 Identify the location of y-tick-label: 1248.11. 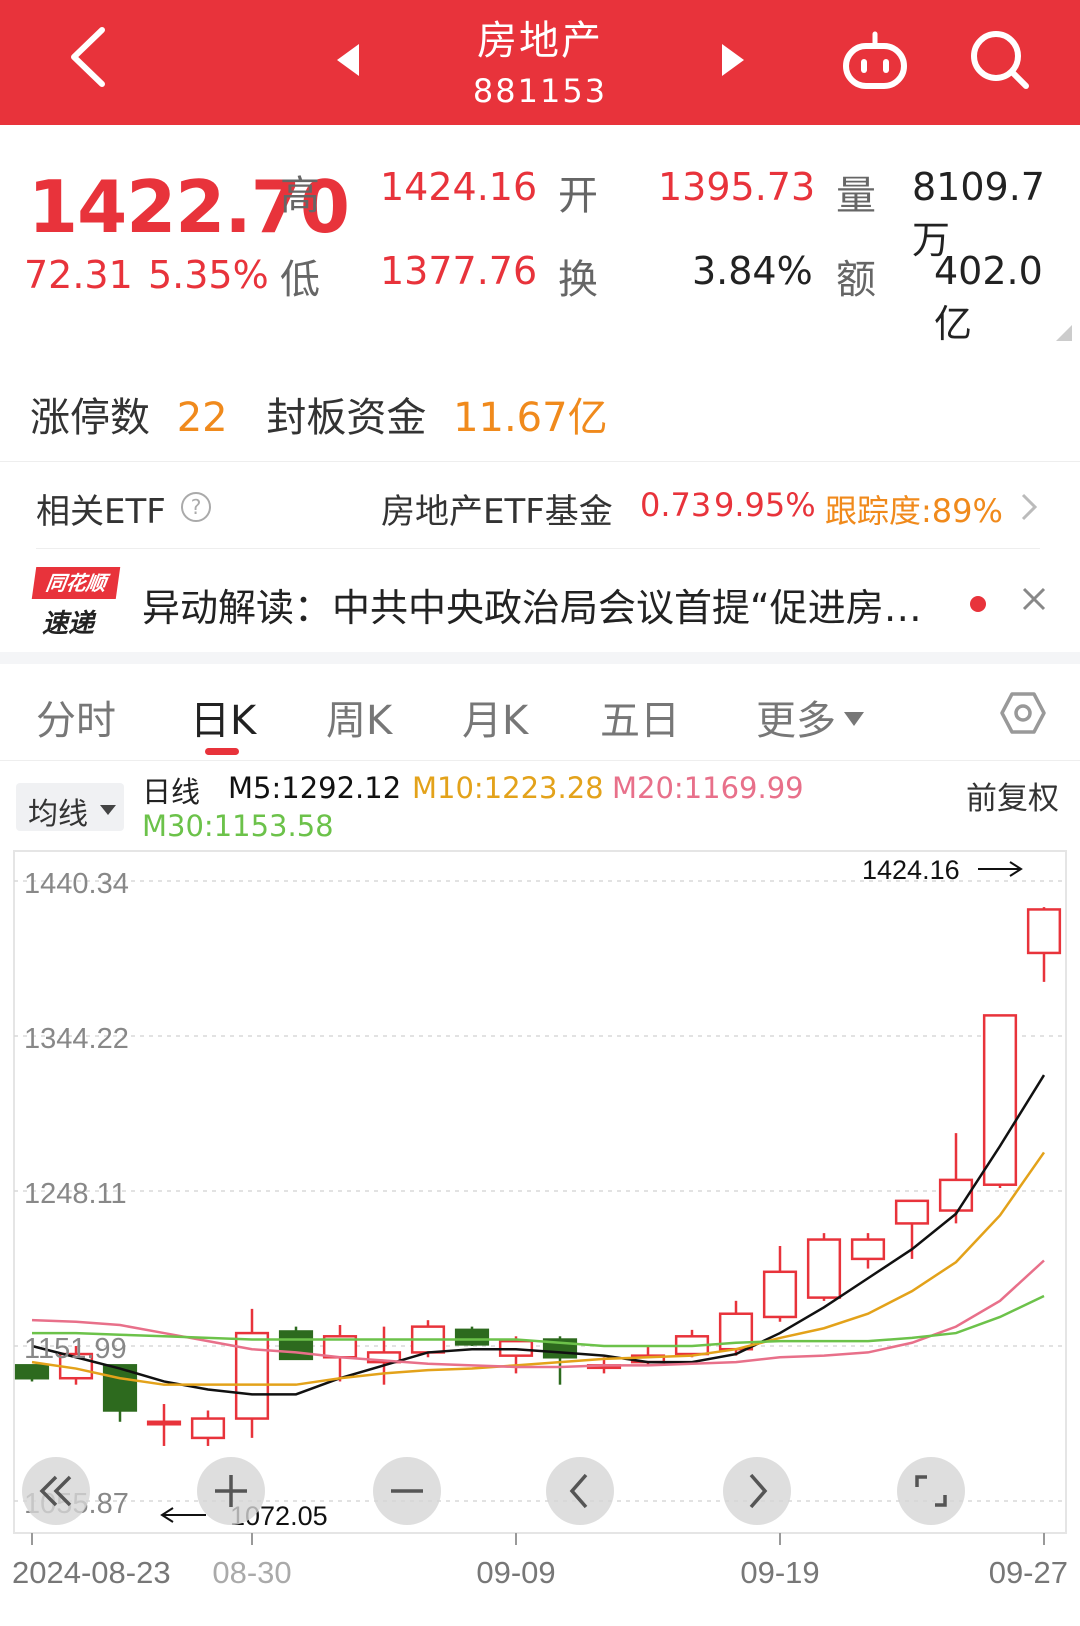
(75, 1194).